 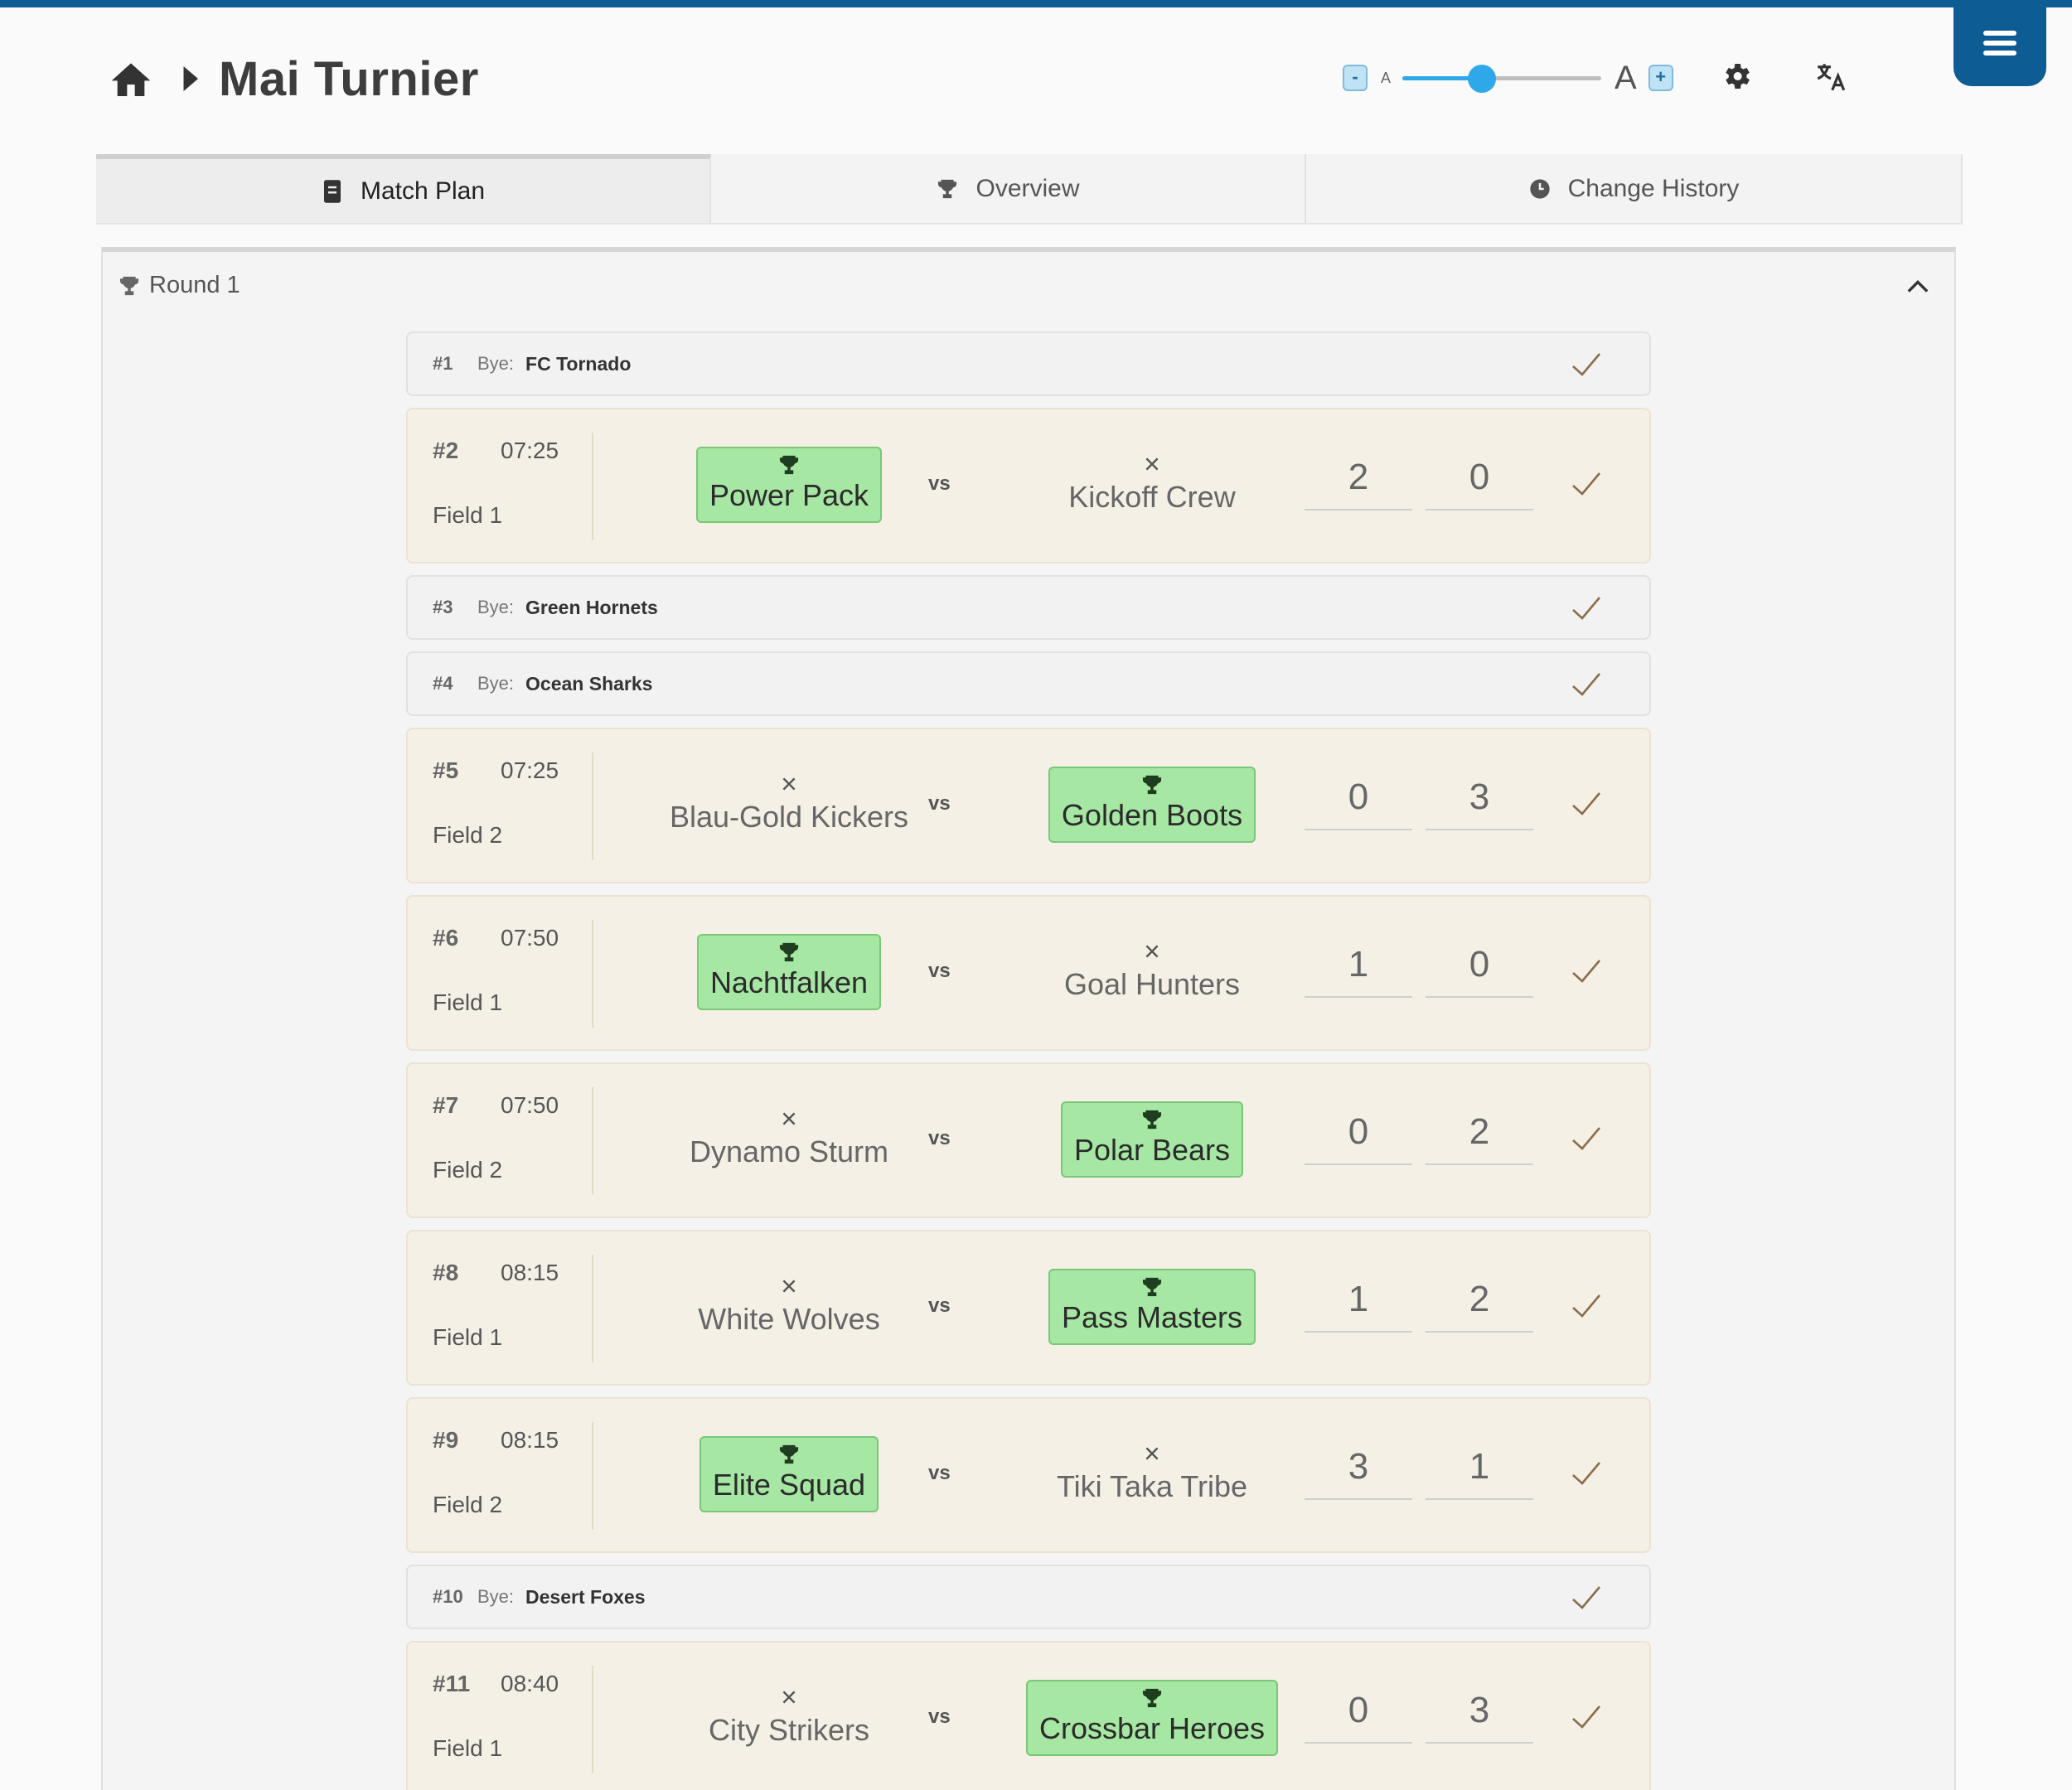 I want to click on tab-overview: Overview, so click(x=1008, y=190).